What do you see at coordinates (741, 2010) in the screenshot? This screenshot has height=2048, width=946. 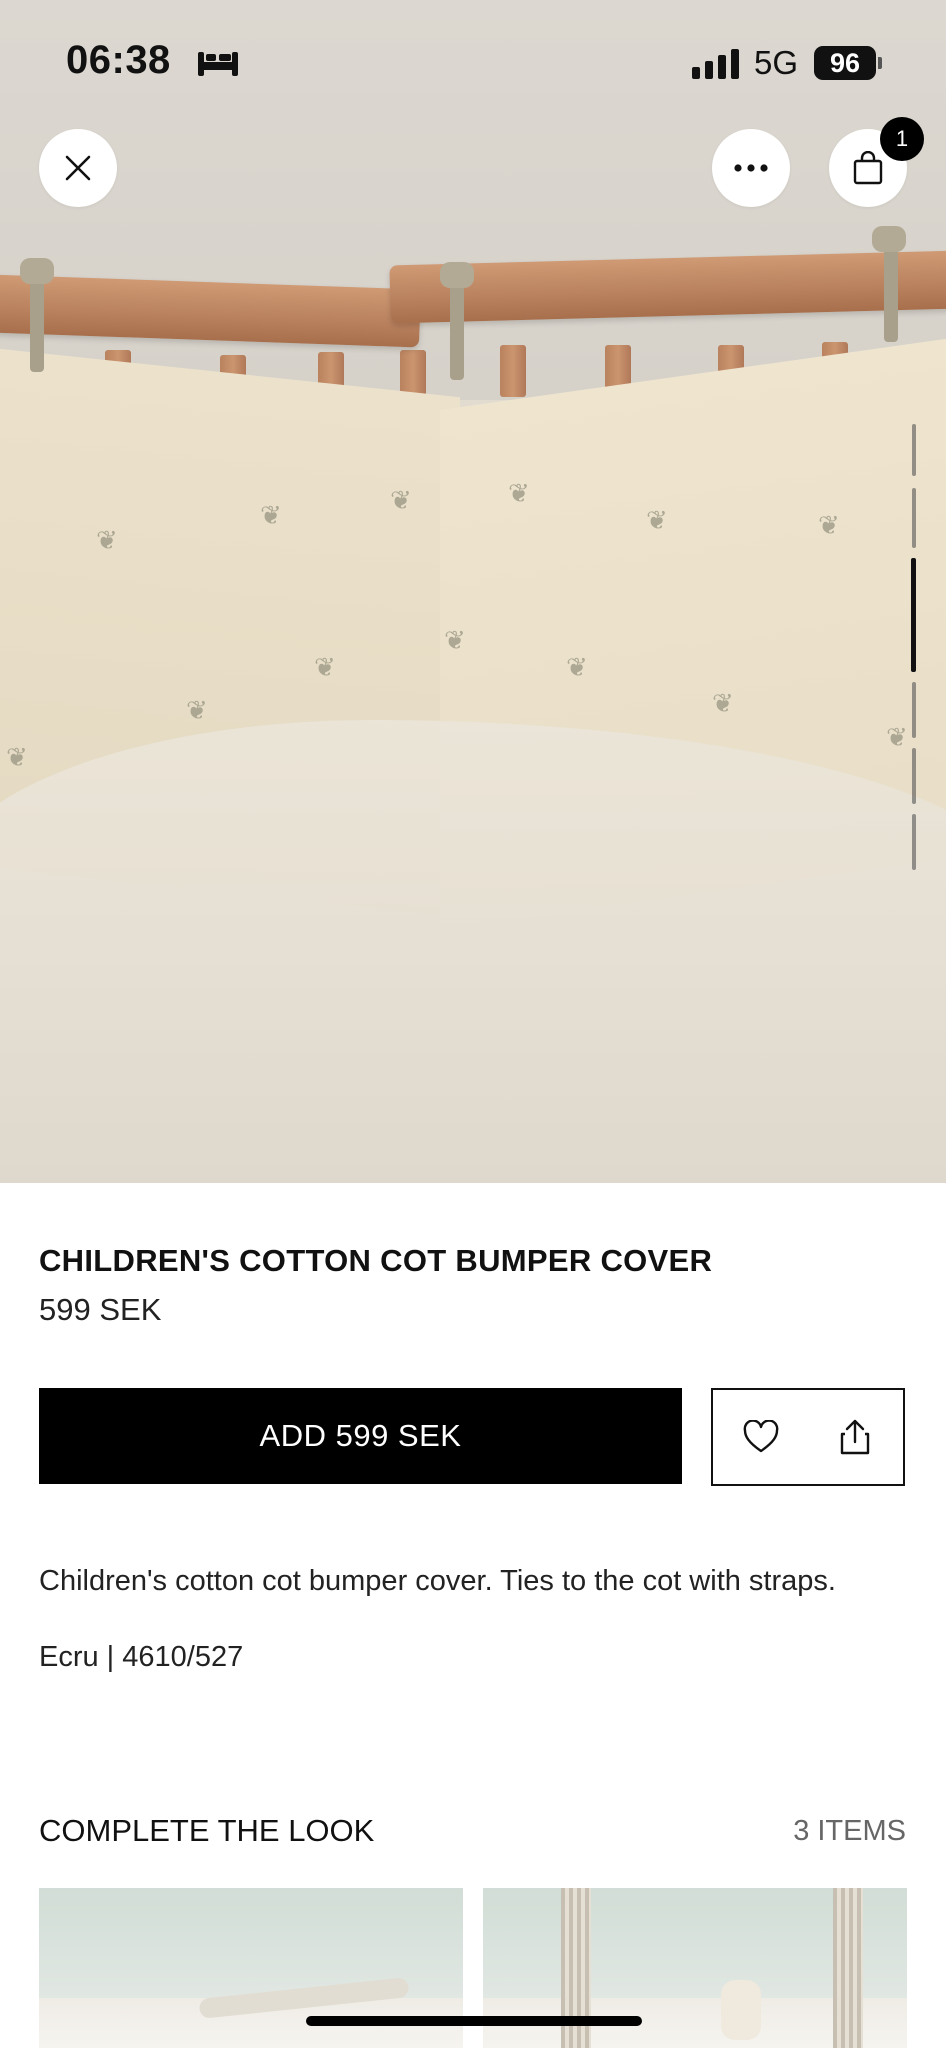 I see `thumbnail-brush` at bounding box center [741, 2010].